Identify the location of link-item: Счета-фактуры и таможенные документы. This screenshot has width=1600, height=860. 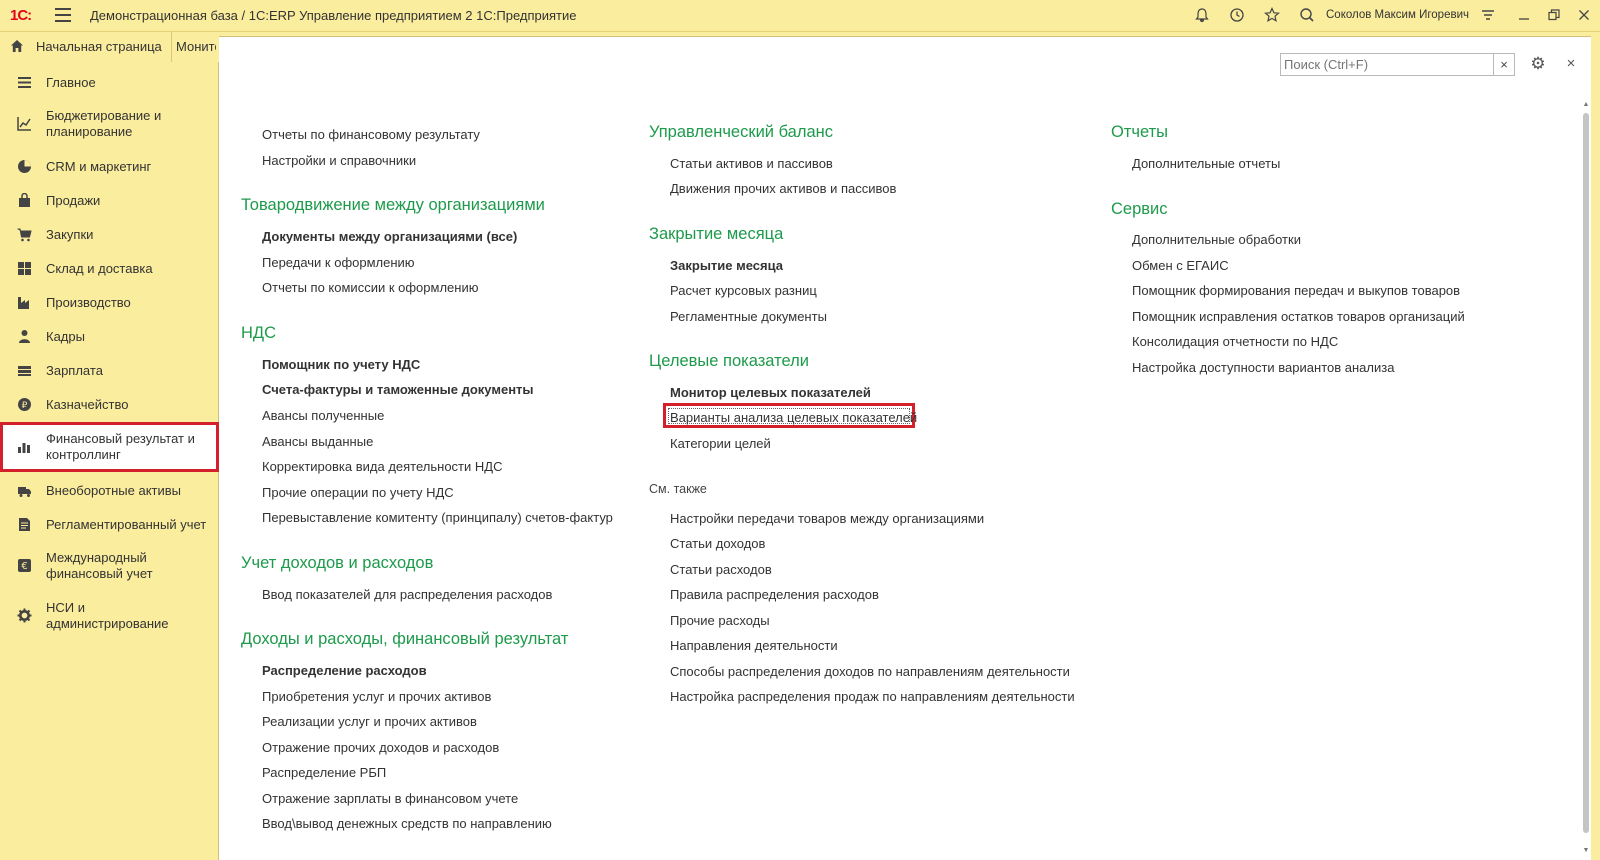
(398, 389).